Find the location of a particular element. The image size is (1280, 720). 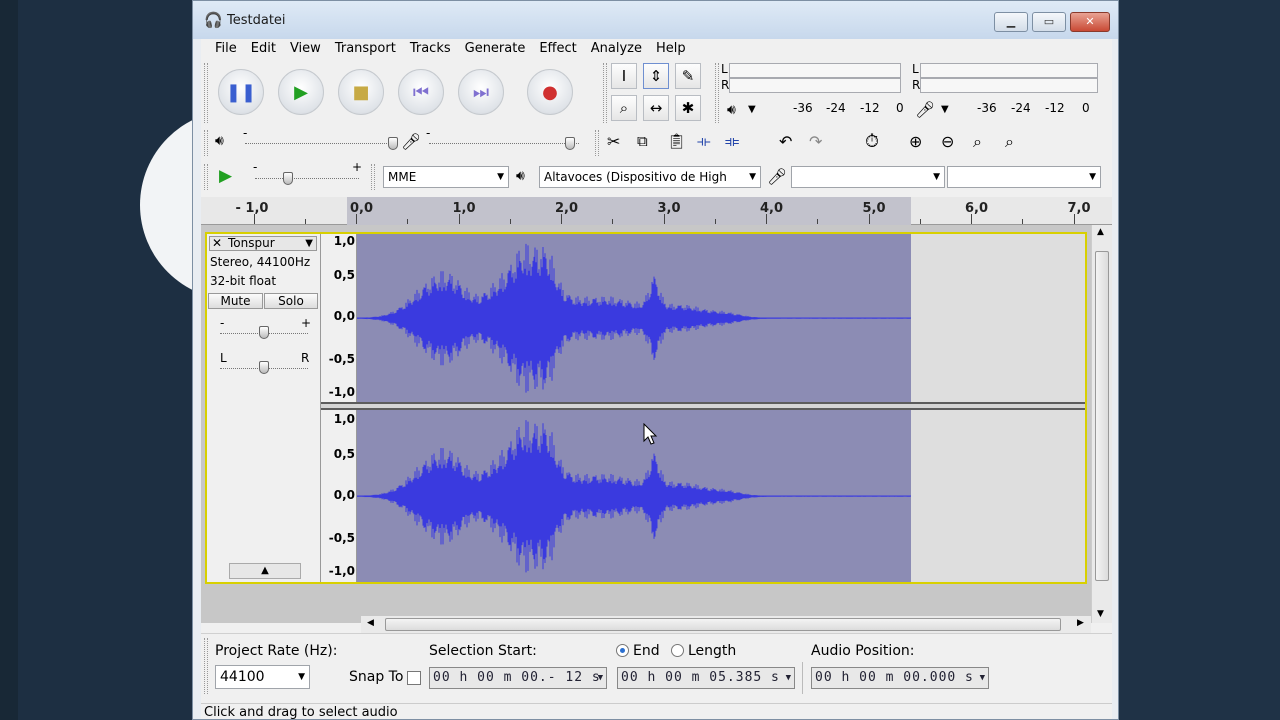

ruler-minor-tick is located at coordinates (305, 221).